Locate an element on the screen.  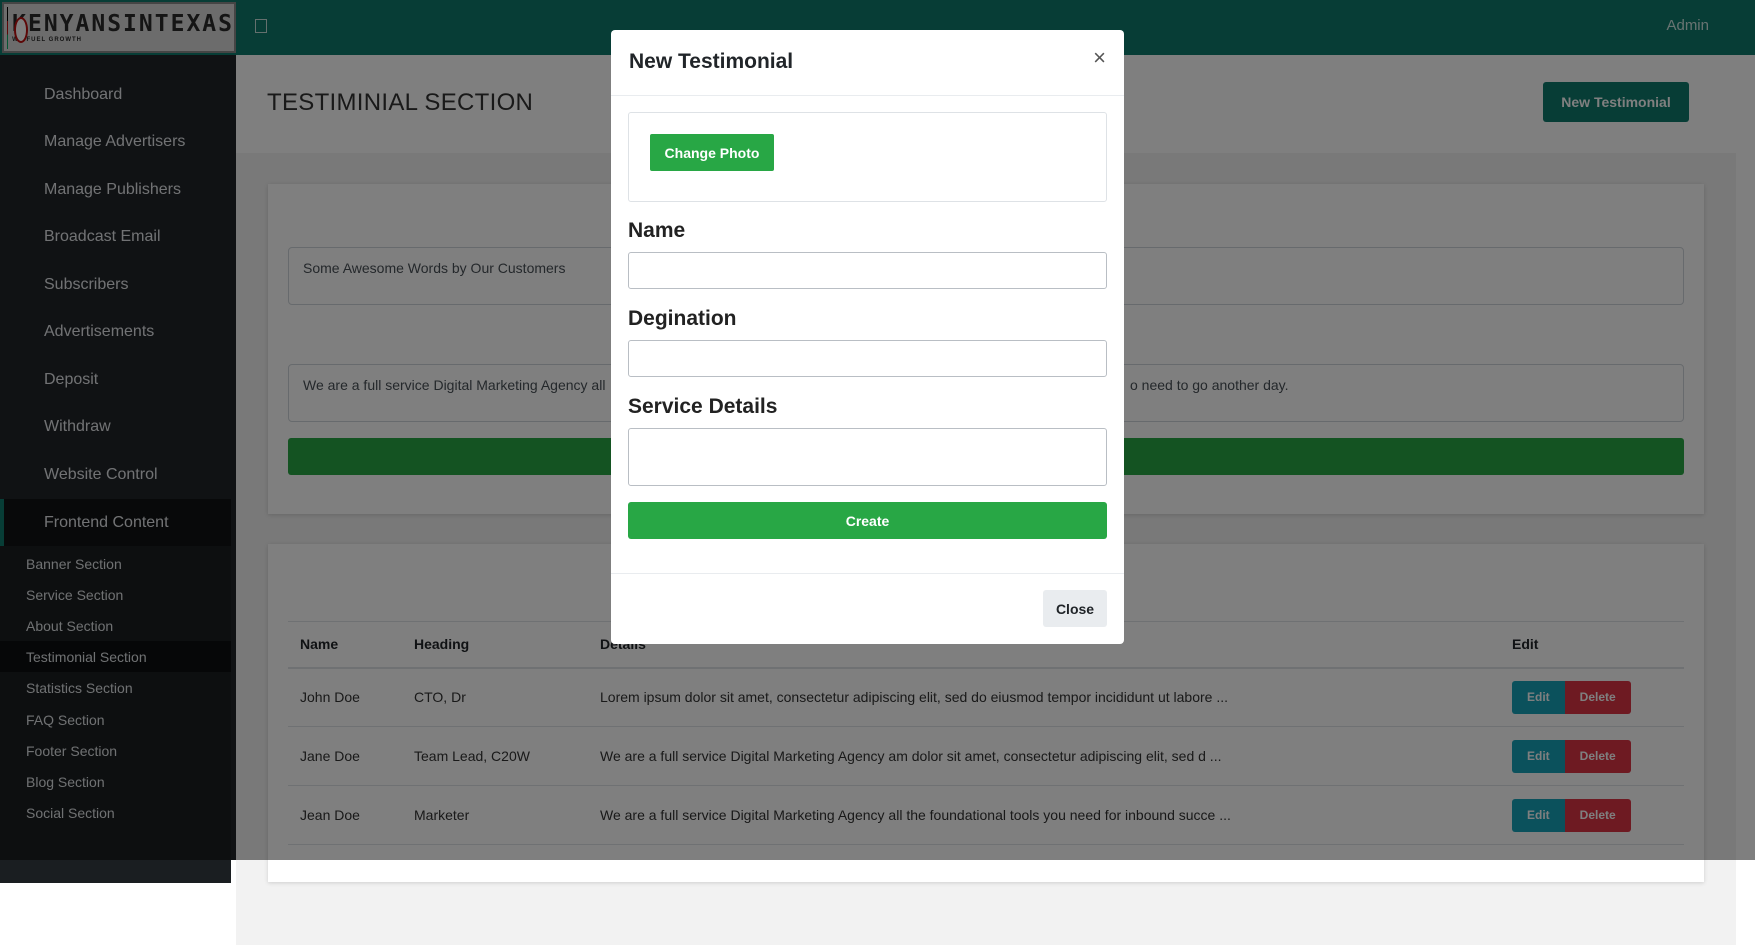
photo-upload-box: Change Photo is located at coordinates (867, 157).